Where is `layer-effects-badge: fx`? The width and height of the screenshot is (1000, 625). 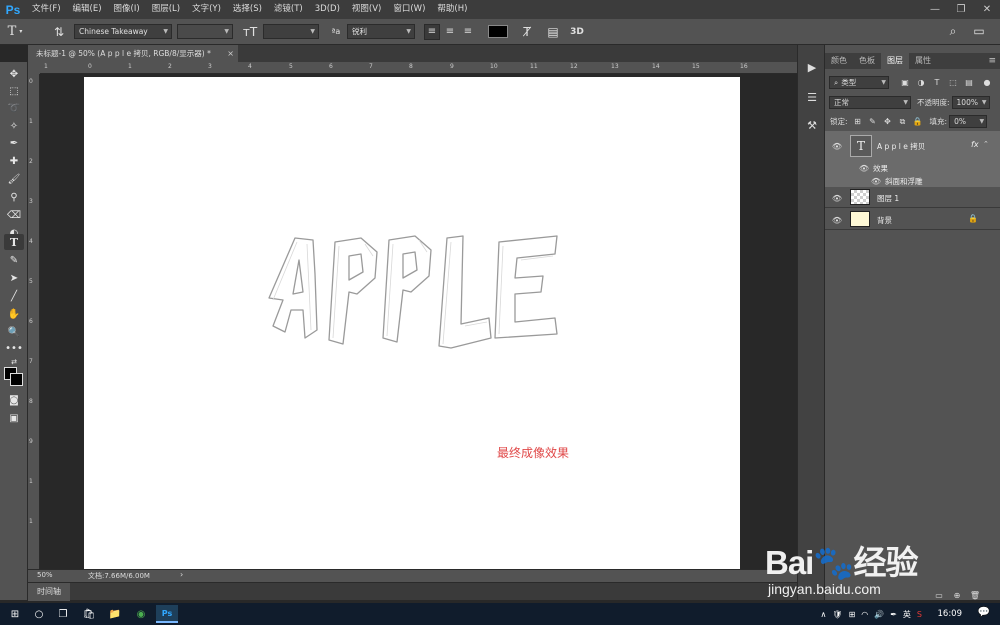
layer-effects-badge: fx is located at coordinates (975, 144).